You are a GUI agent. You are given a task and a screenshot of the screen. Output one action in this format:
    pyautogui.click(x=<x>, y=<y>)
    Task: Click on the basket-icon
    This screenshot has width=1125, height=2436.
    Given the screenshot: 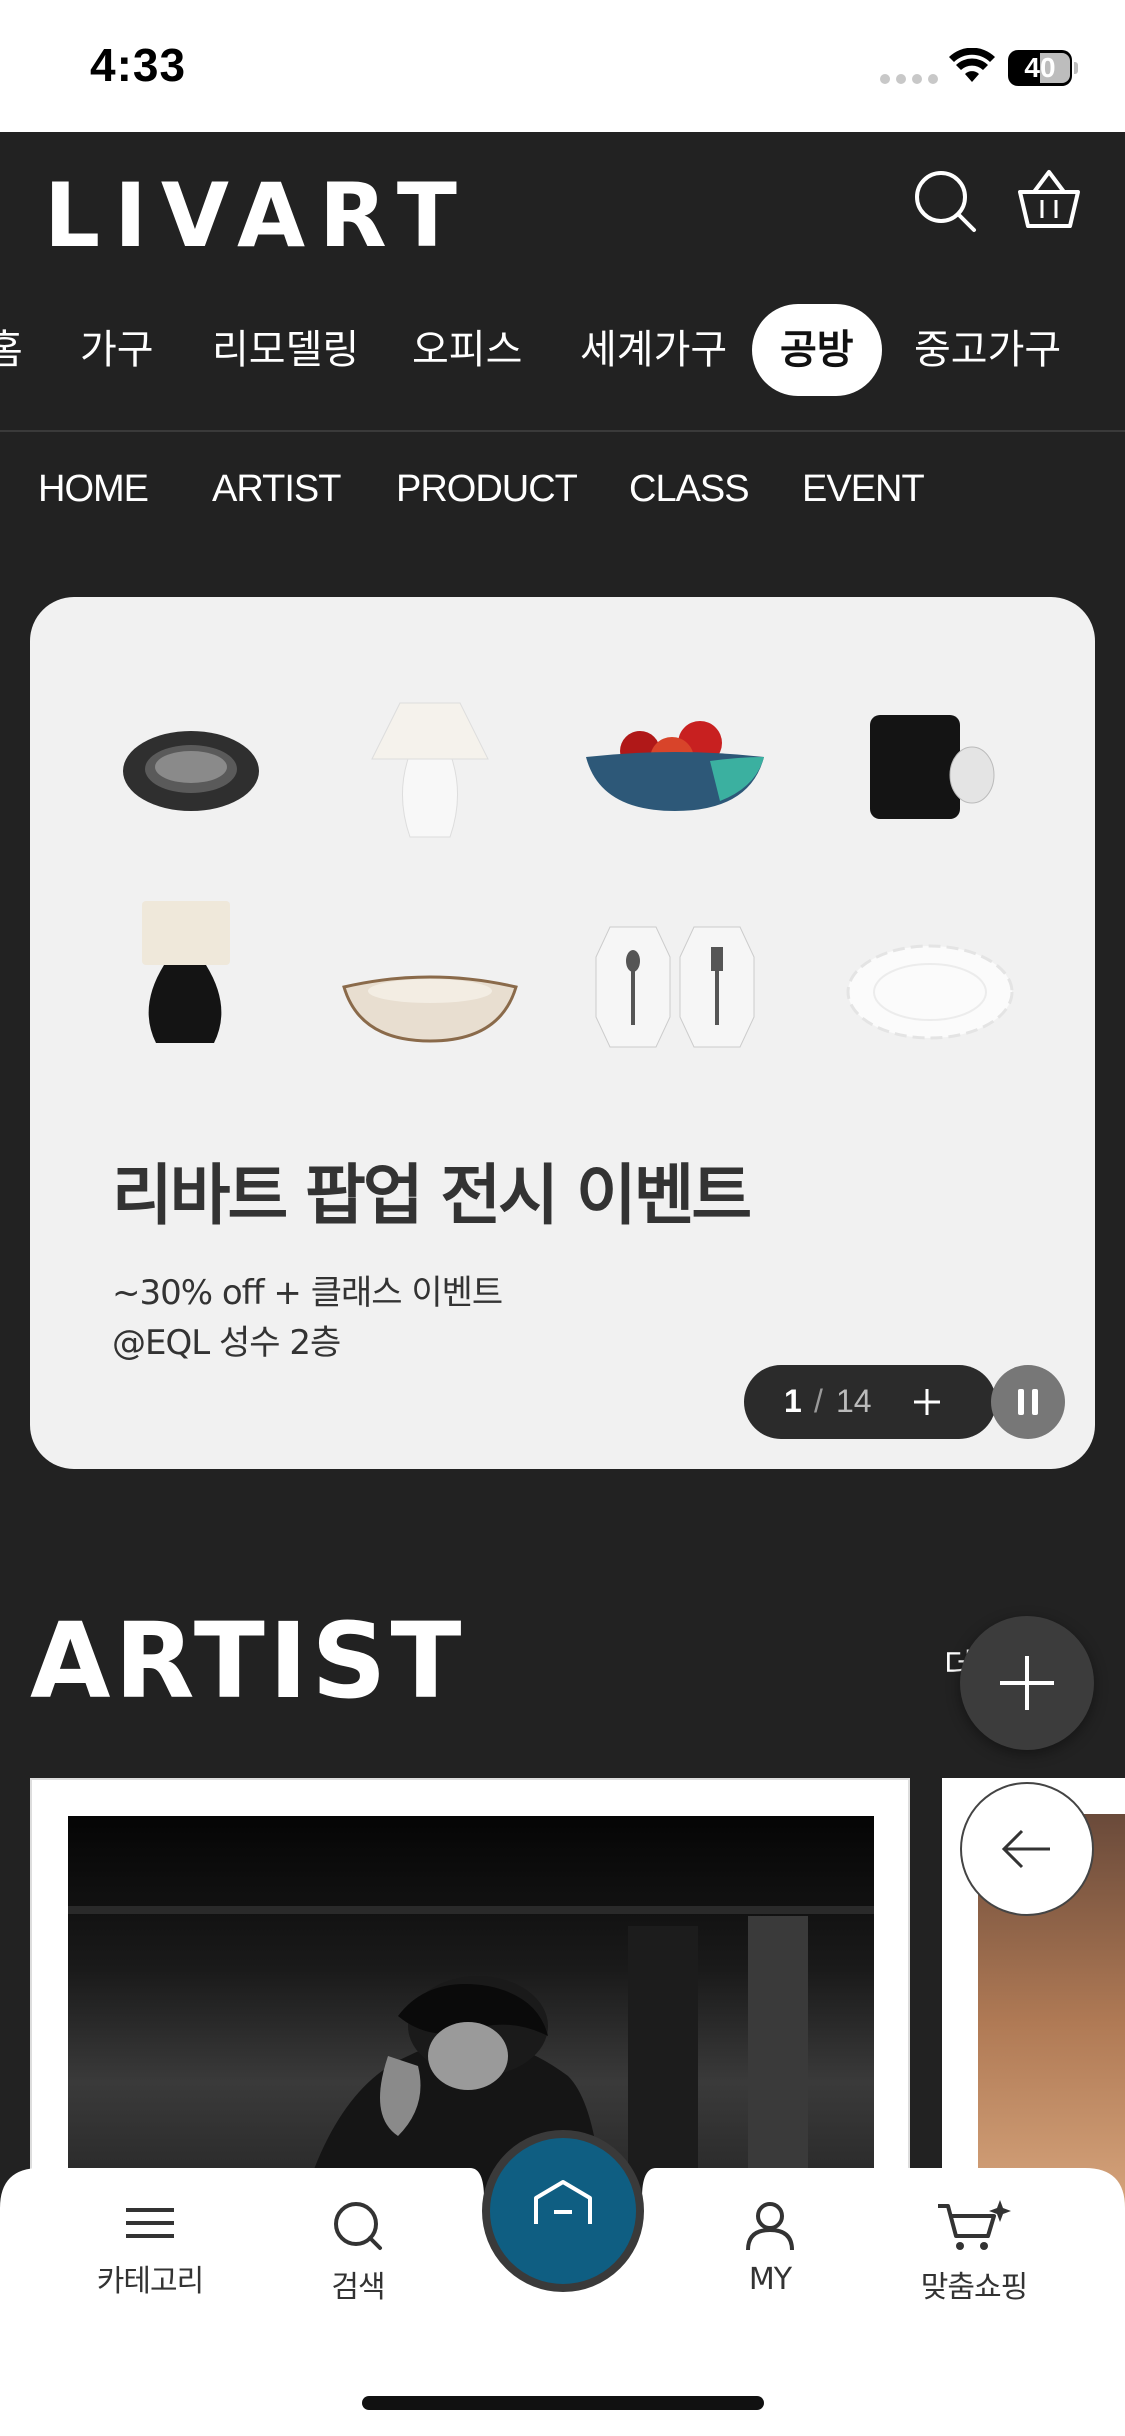 What is the action you would take?
    pyautogui.click(x=1049, y=201)
    